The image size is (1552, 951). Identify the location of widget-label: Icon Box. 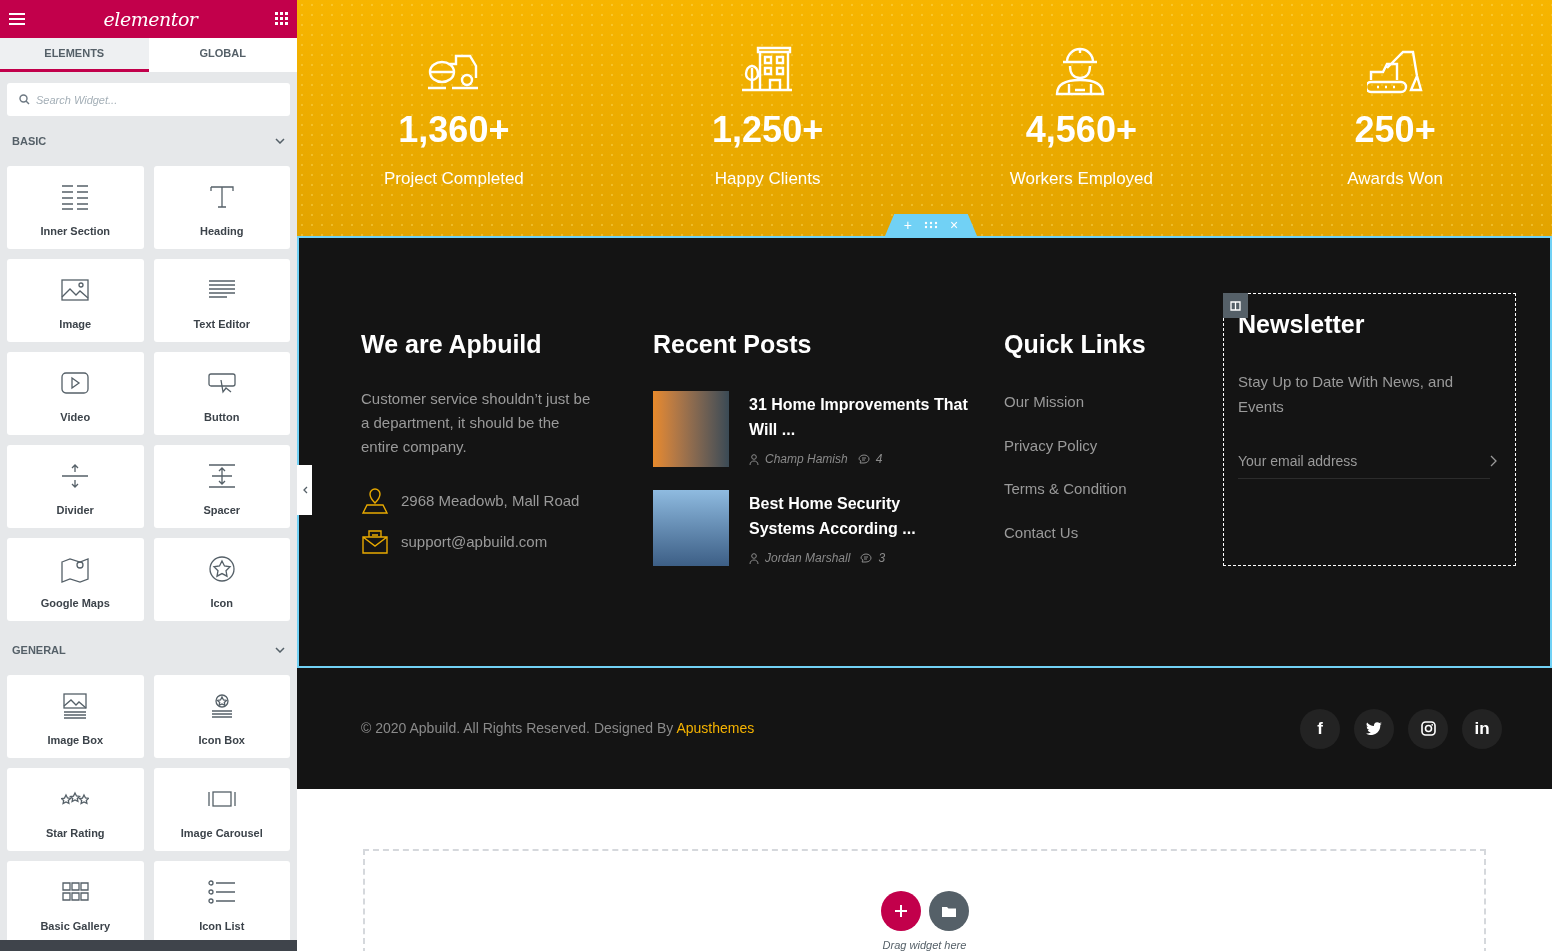
(221, 740).